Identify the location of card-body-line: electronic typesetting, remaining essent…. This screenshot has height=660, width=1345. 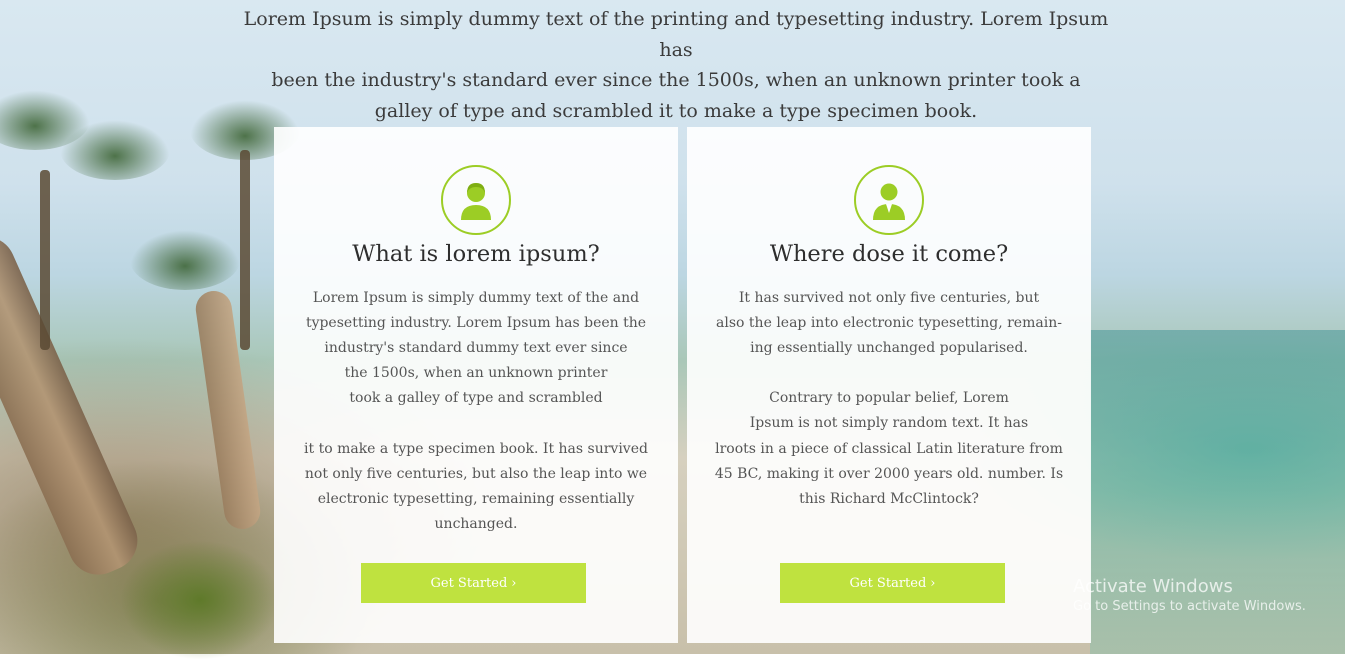
(476, 498).